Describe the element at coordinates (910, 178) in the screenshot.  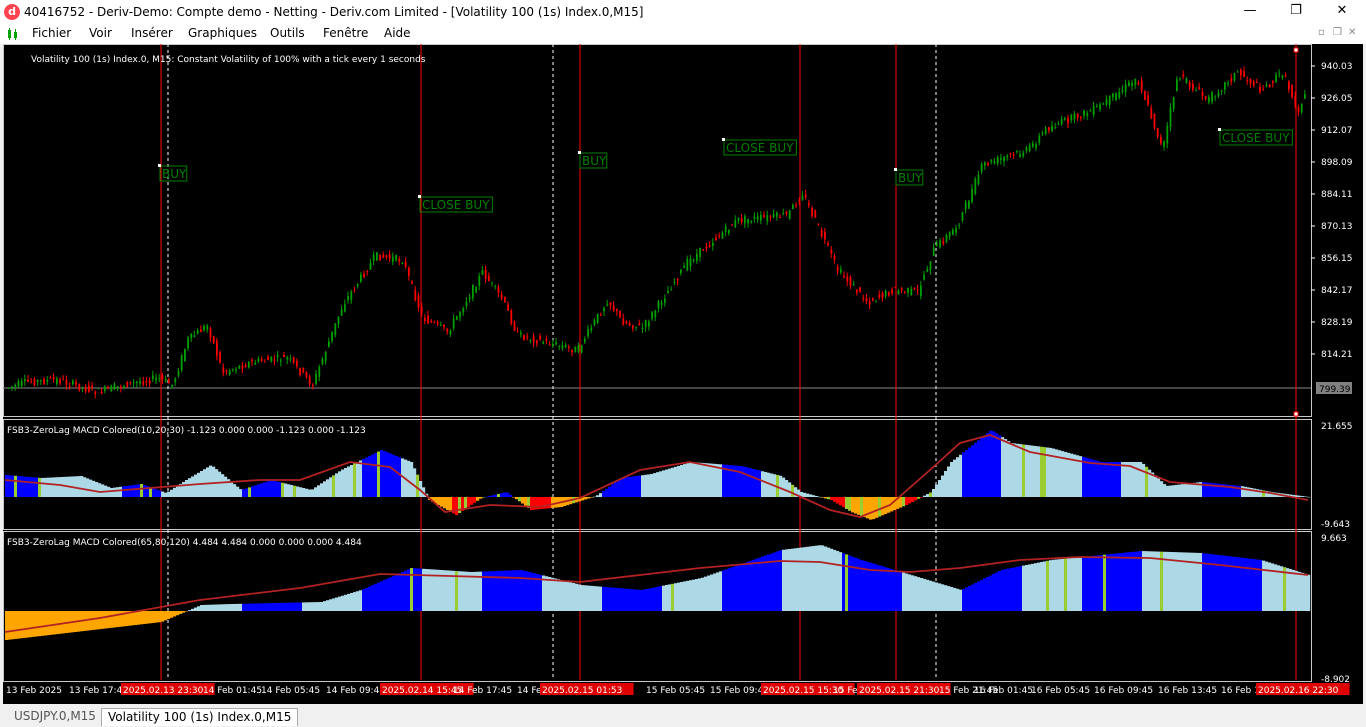
I see `buy-label: BUY` at that location.